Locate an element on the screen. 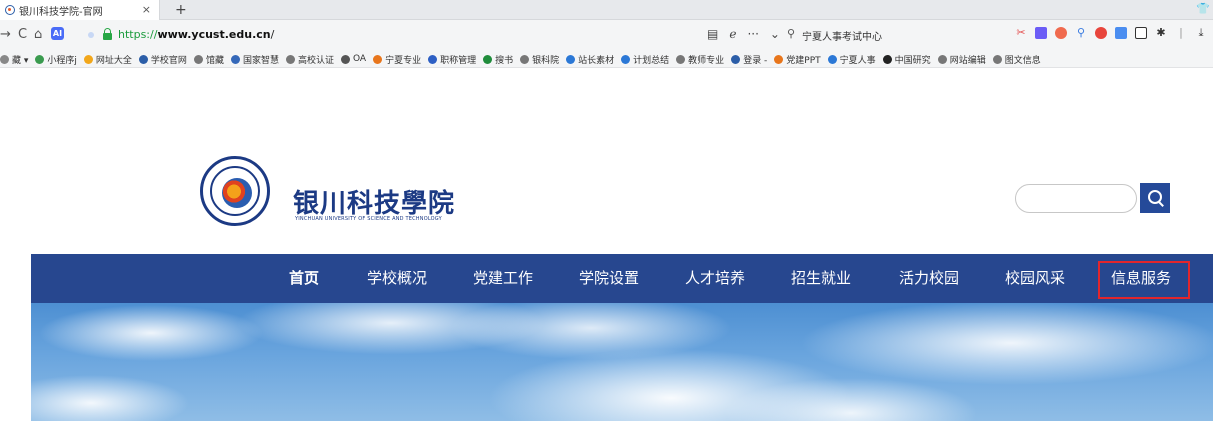 The width and height of the screenshot is (1213, 421). bookmark-item: 网站编辑 is located at coordinates (961, 59).